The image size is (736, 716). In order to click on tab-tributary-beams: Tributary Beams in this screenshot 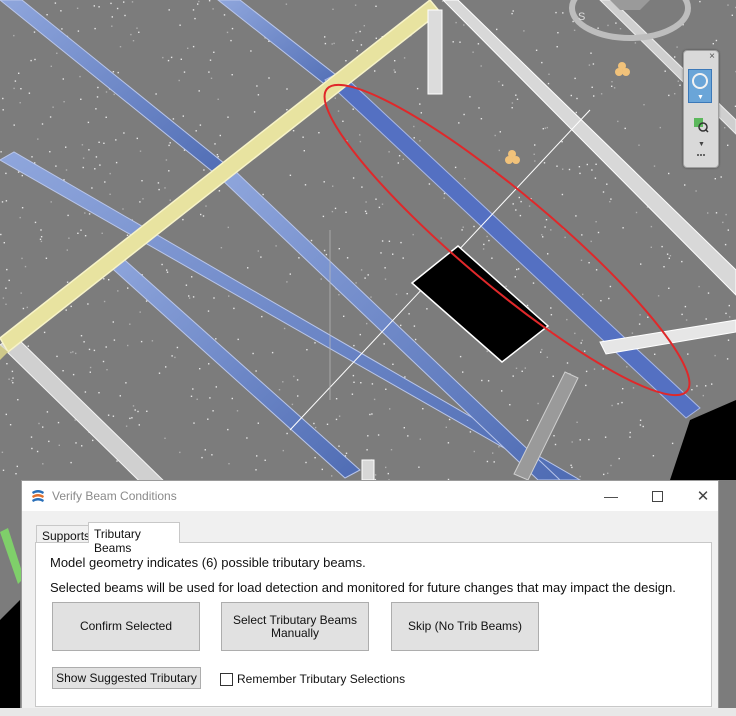, I will do `click(134, 538)`.